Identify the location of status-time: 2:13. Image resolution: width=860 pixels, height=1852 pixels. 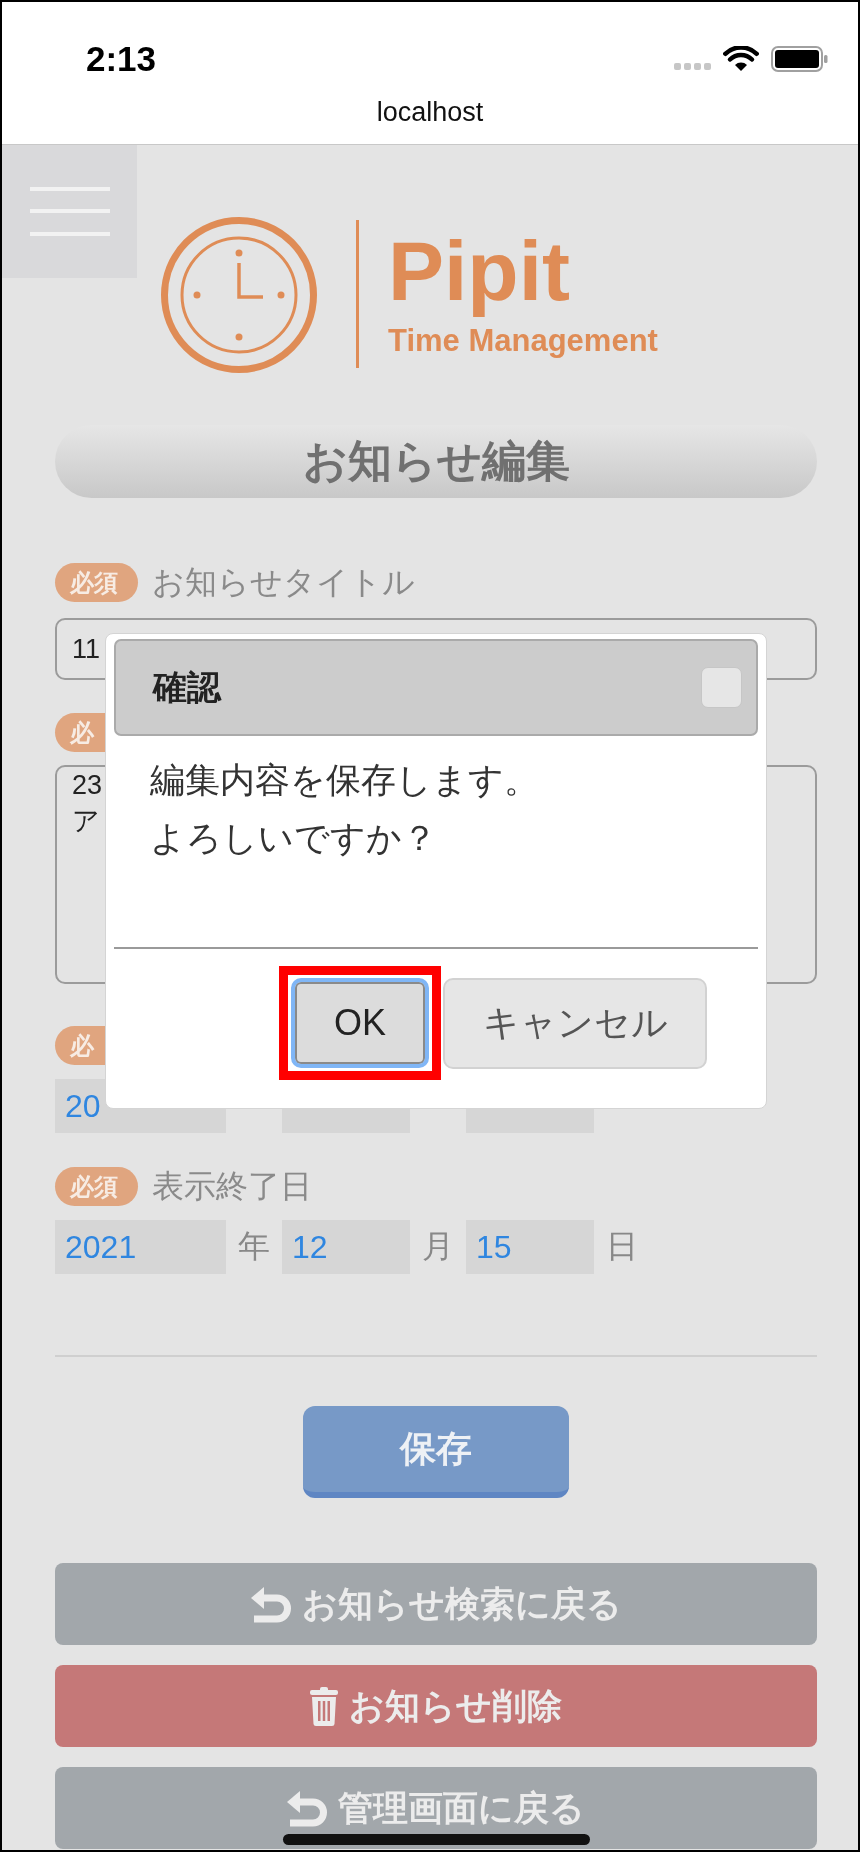
(121, 59).